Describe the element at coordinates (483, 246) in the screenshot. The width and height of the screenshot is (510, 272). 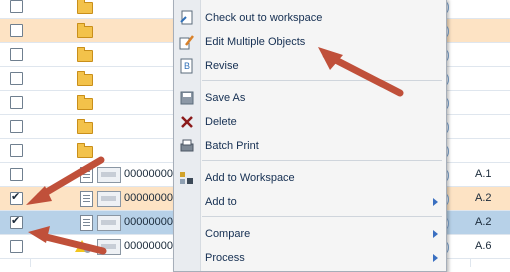
I see `revision-label: A.6` at that location.